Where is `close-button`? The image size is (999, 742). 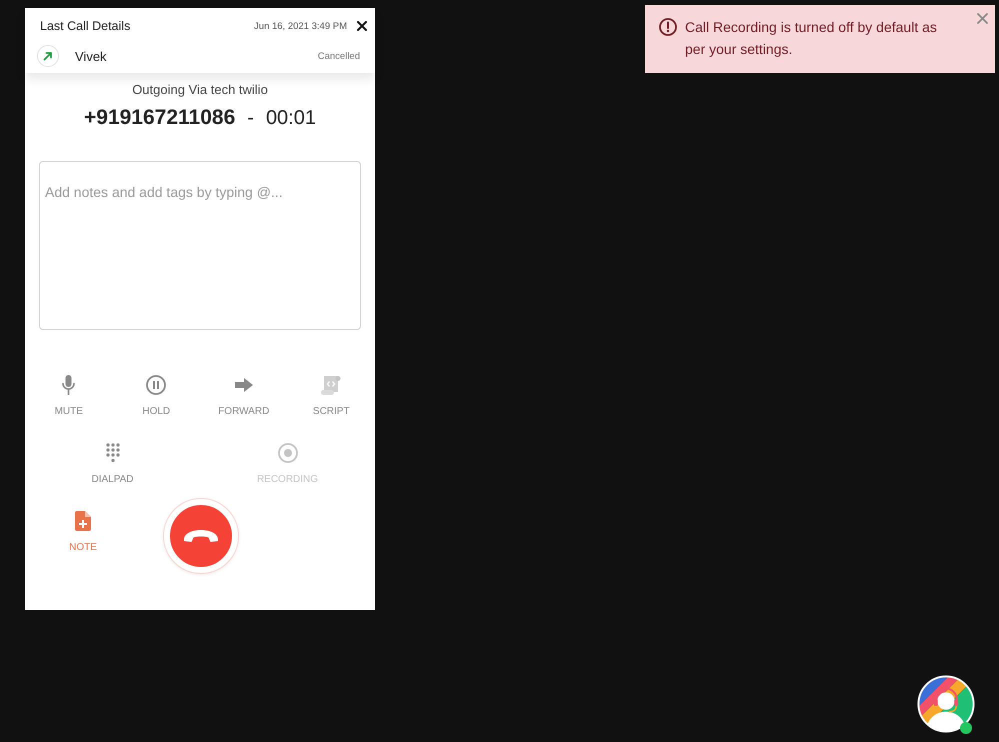
close-button is located at coordinates (362, 26).